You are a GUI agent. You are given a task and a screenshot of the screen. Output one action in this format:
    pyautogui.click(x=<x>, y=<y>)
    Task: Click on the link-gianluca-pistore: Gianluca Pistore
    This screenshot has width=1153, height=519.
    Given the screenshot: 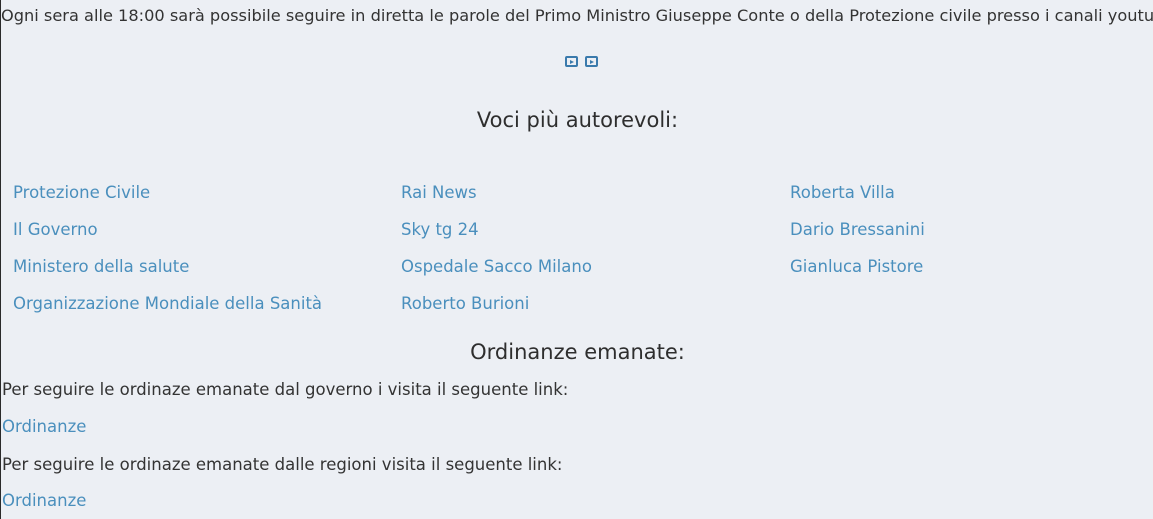 What is the action you would take?
    pyautogui.click(x=857, y=274)
    